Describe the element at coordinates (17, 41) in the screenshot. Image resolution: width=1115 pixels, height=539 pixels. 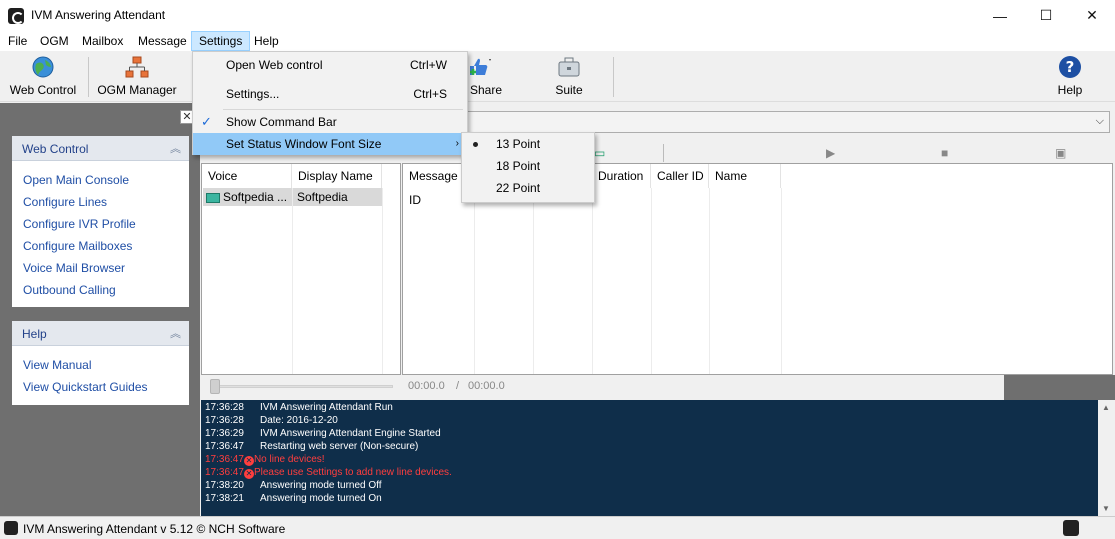
I see `menu-file: File` at that location.